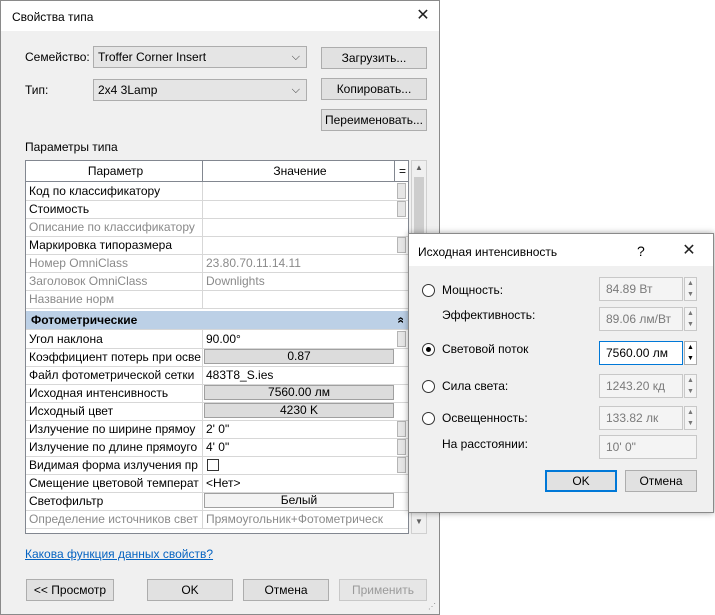 This screenshot has width=715, height=615. Describe the element at coordinates (648, 447) in the screenshot. I see `distance-field: 10' 0"` at that location.